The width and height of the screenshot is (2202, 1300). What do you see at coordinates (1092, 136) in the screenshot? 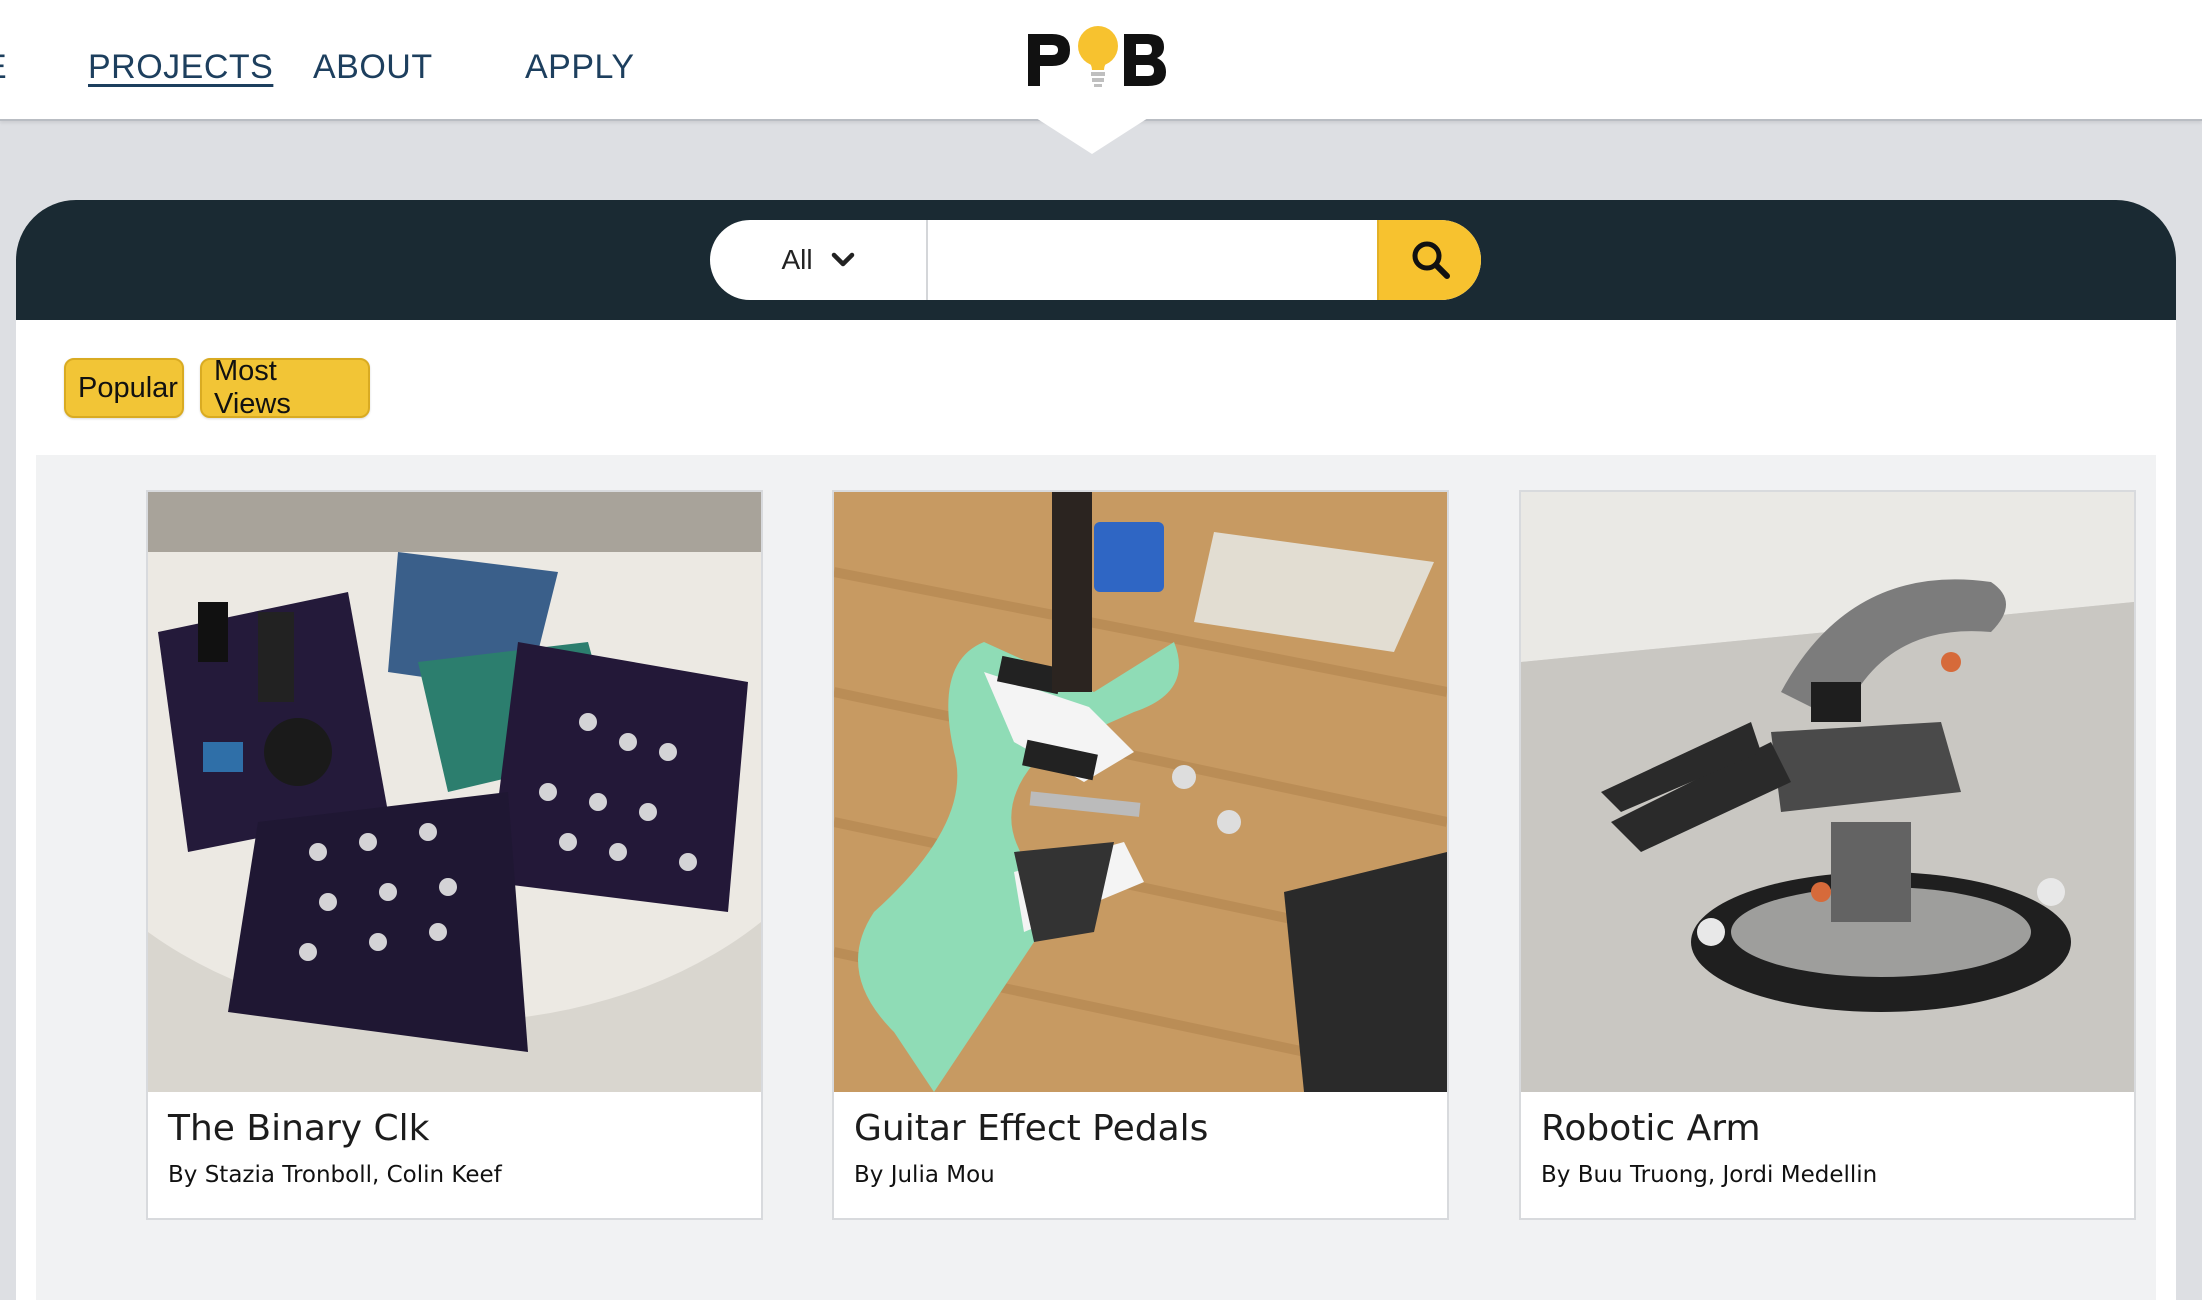
I see `logo-notch` at bounding box center [1092, 136].